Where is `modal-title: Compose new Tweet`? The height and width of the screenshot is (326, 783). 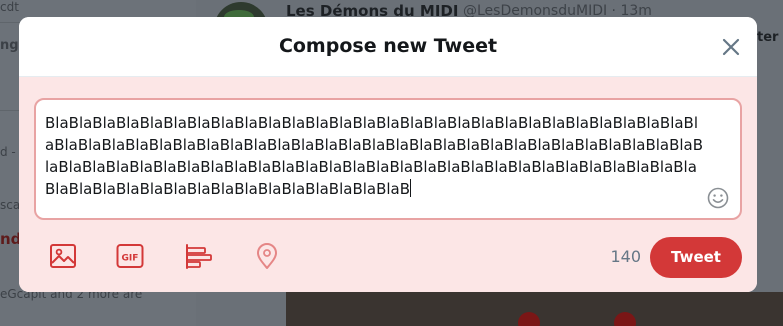 modal-title: Compose new Tweet is located at coordinates (388, 46).